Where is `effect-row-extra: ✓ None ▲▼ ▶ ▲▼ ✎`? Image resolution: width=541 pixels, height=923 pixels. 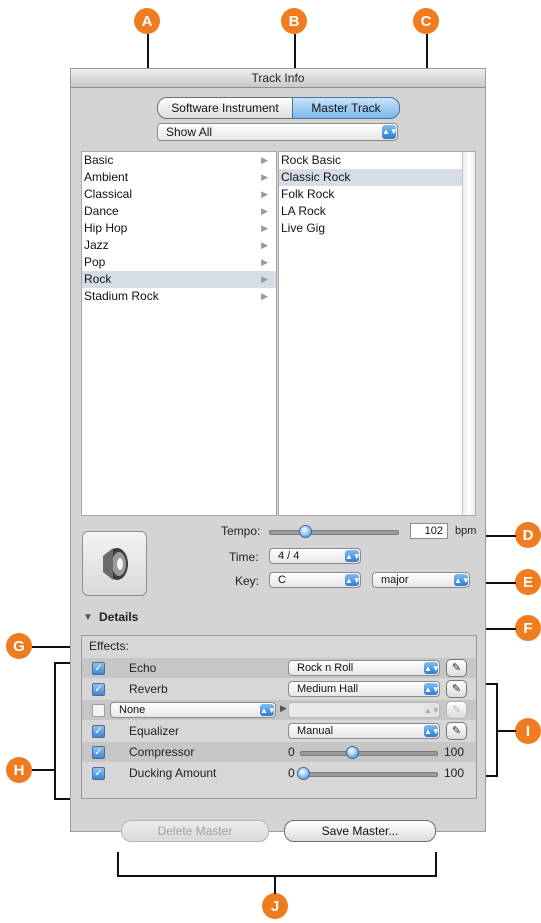
effect-row-extra: ✓ None ▲▼ ▶ ▲▼ ✎ is located at coordinates (279, 710).